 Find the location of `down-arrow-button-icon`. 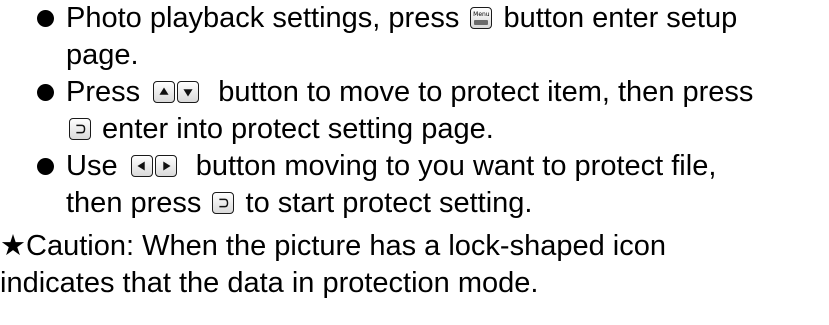

down-arrow-button-icon is located at coordinates (188, 92).